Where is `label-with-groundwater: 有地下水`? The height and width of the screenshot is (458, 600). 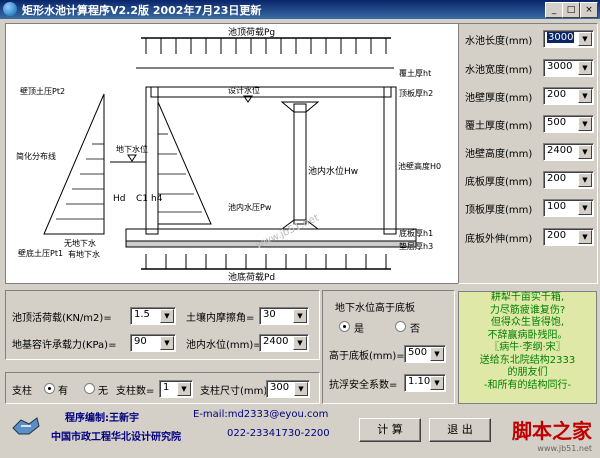 label-with-groundwater: 有地下水 is located at coordinates (84, 254).